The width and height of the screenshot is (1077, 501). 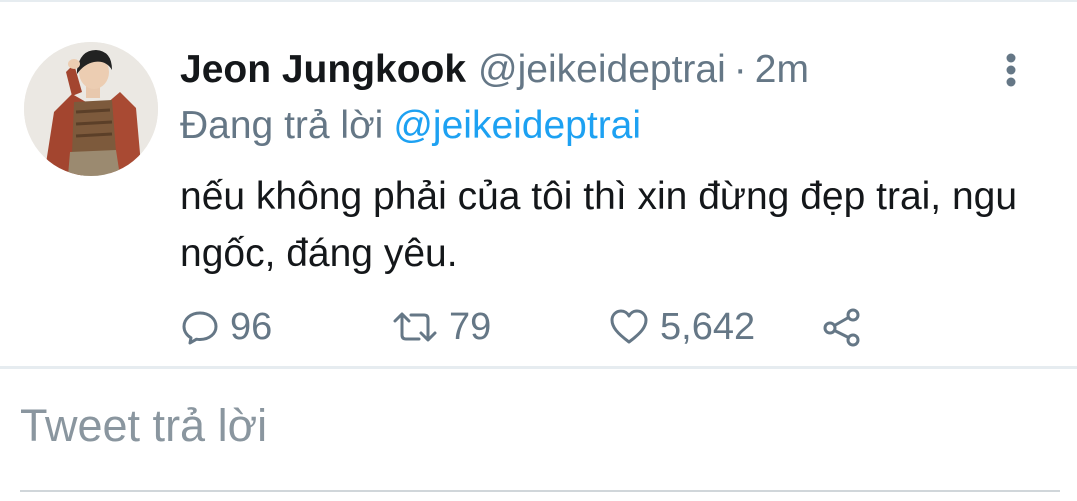 I want to click on avatar-image, so click(x=91, y=109).